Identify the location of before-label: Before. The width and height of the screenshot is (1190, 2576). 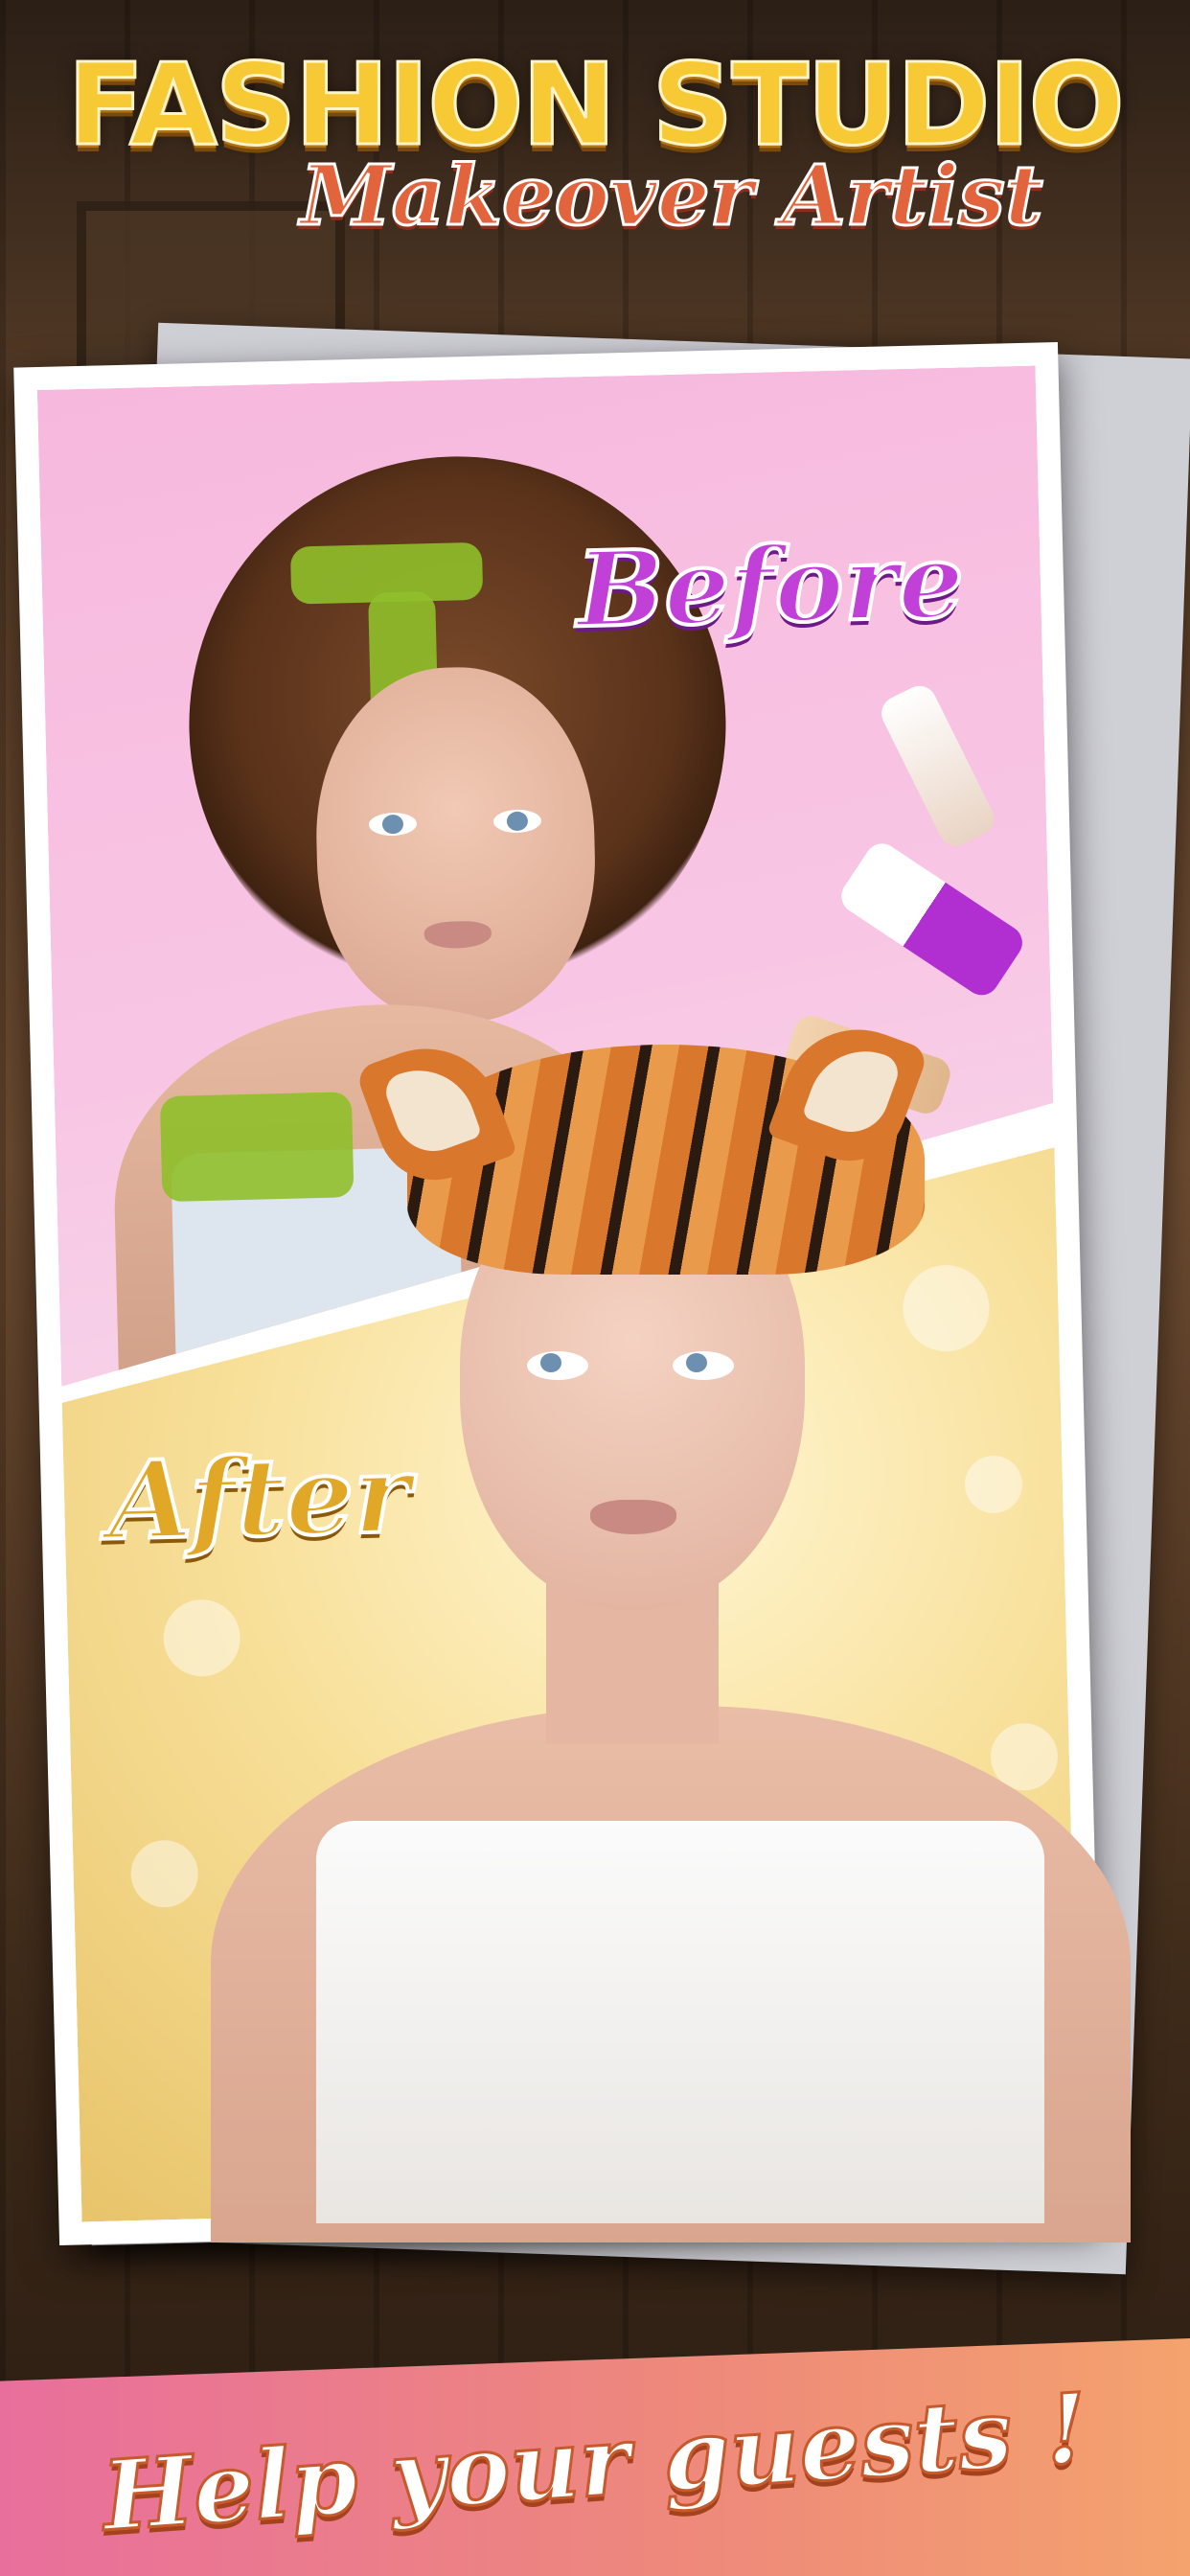
(771, 586).